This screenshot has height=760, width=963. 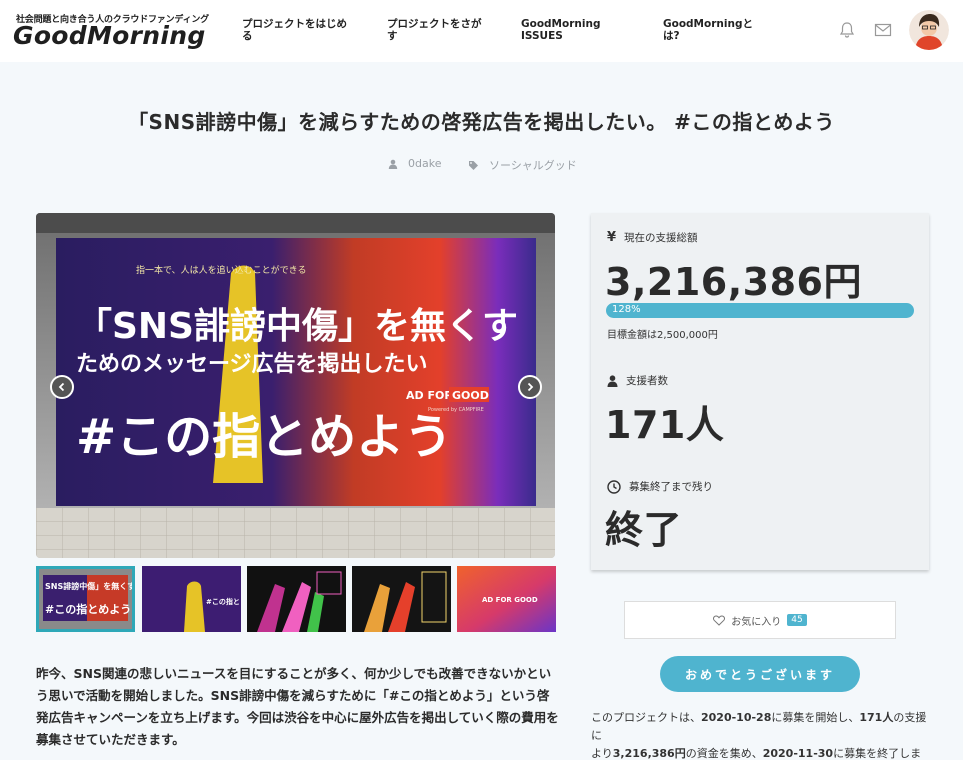 I want to click on nav-label: る, so click(x=247, y=36).